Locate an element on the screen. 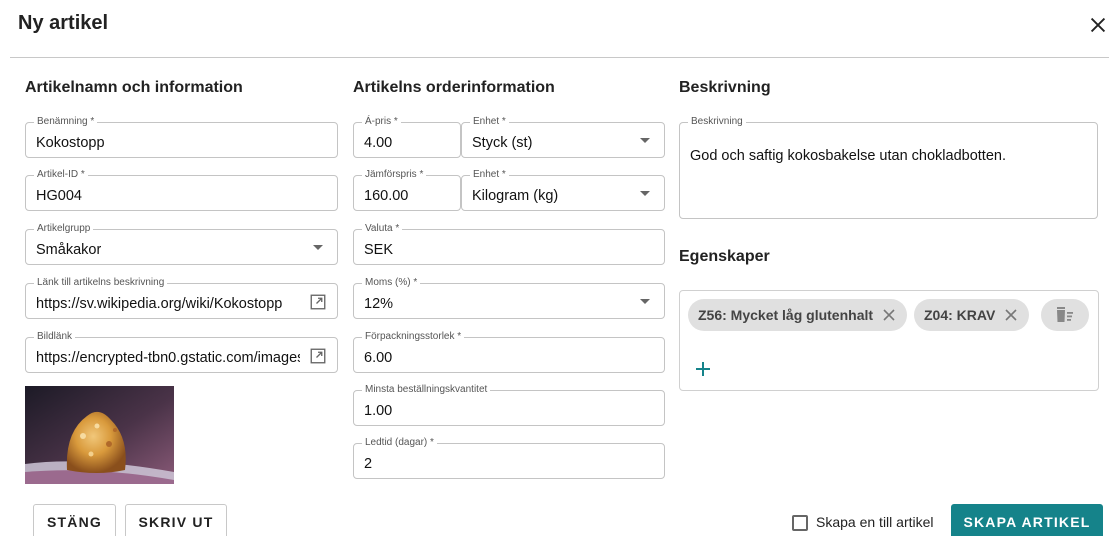 The width and height of the screenshot is (1109, 536). name-value: Kokostopp is located at coordinates (70, 143).